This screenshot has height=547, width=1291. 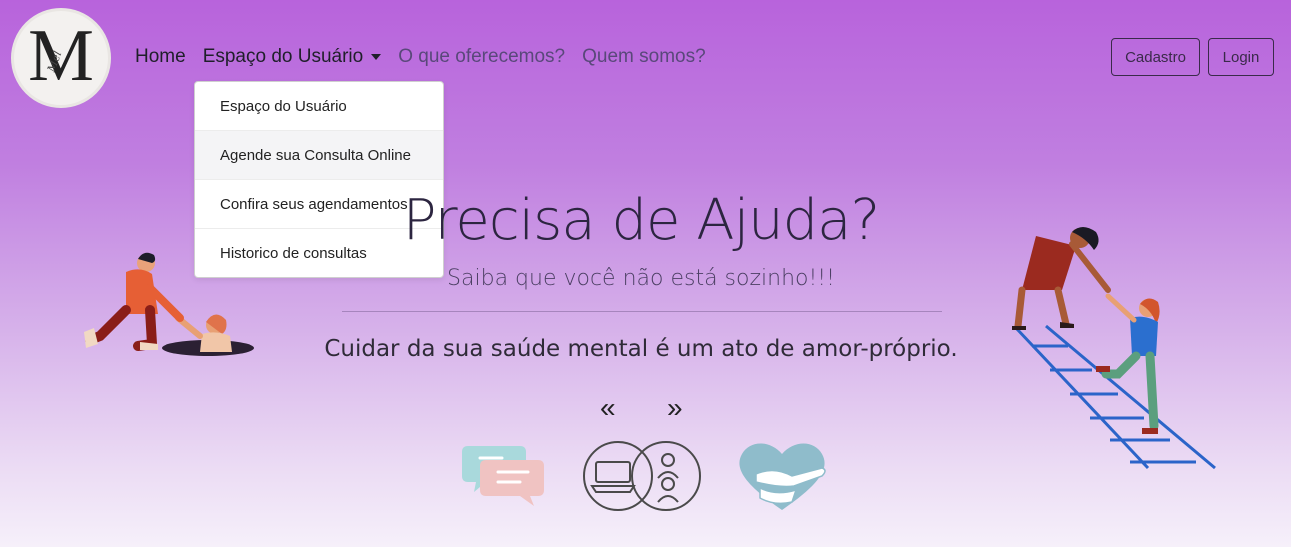 What do you see at coordinates (1155, 57) in the screenshot?
I see `signup-button: Cadastro` at bounding box center [1155, 57].